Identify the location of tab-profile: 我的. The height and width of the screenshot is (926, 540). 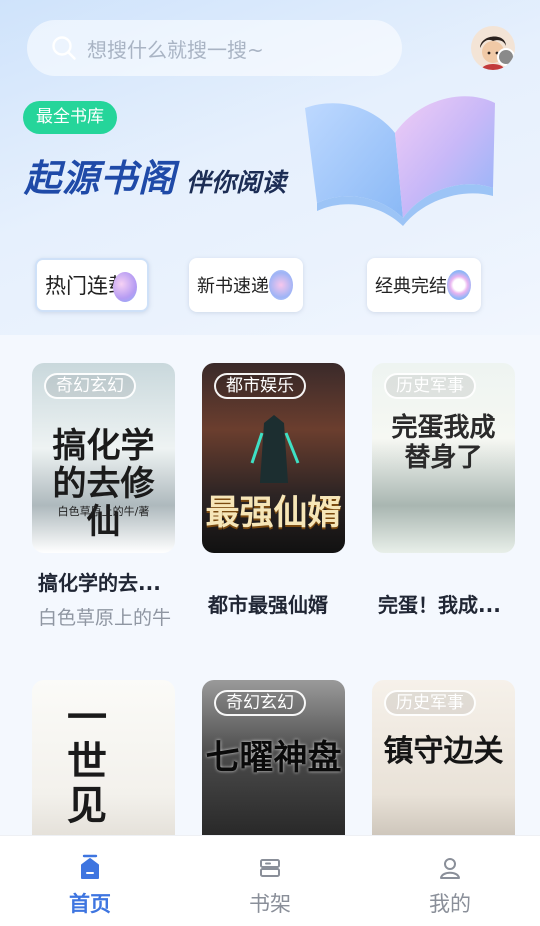
(450, 881).